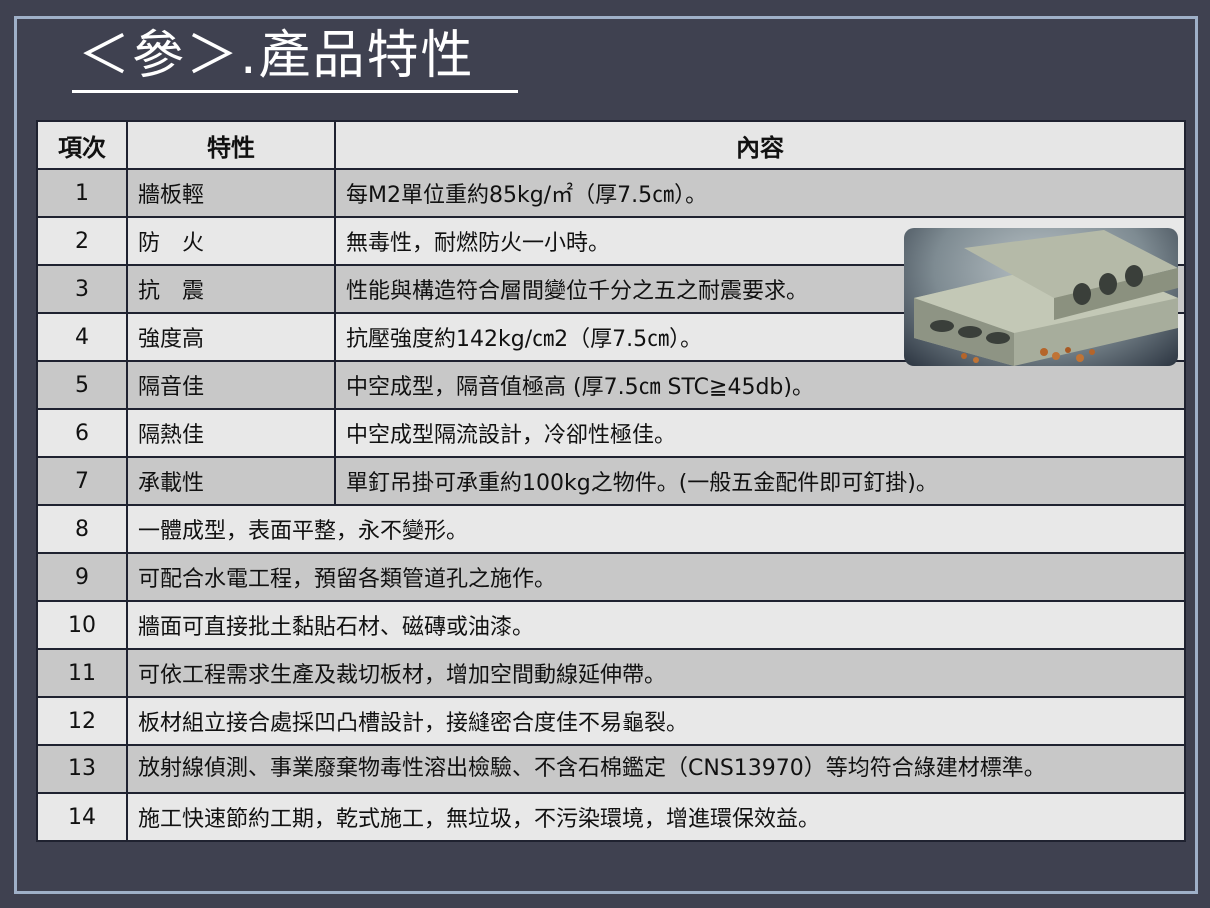 This screenshot has width=1210, height=908. I want to click on table-row: 11 可依工程需求生產及裁切板材，增加空間動線延伸帶。, so click(611, 673).